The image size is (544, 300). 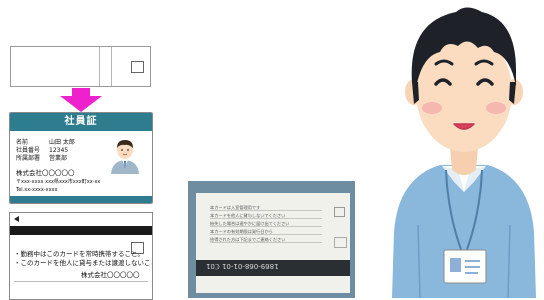 I want to click on insert-direction-icon, so click(x=16, y=219).